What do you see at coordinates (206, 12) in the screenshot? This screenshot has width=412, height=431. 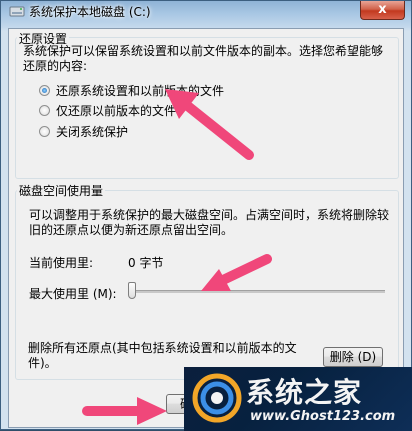 I see `title-bar: 系统保护本地磁盘 (C:) x` at bounding box center [206, 12].